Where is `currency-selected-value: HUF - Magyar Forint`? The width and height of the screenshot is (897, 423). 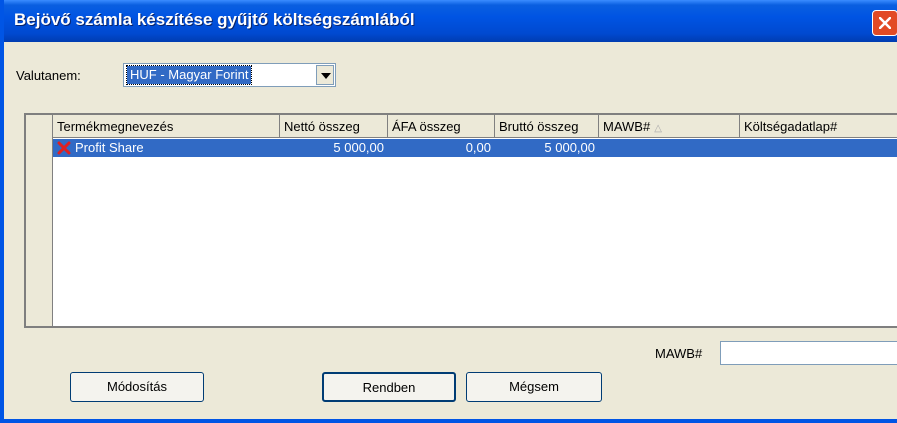 currency-selected-value: HUF - Magyar Forint is located at coordinates (189, 75).